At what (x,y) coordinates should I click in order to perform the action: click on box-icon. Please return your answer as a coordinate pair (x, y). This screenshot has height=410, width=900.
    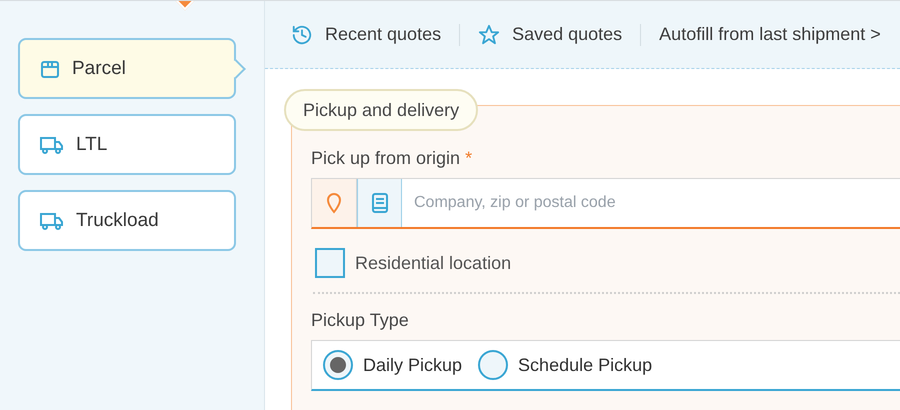
    Looking at the image, I should click on (50, 68).